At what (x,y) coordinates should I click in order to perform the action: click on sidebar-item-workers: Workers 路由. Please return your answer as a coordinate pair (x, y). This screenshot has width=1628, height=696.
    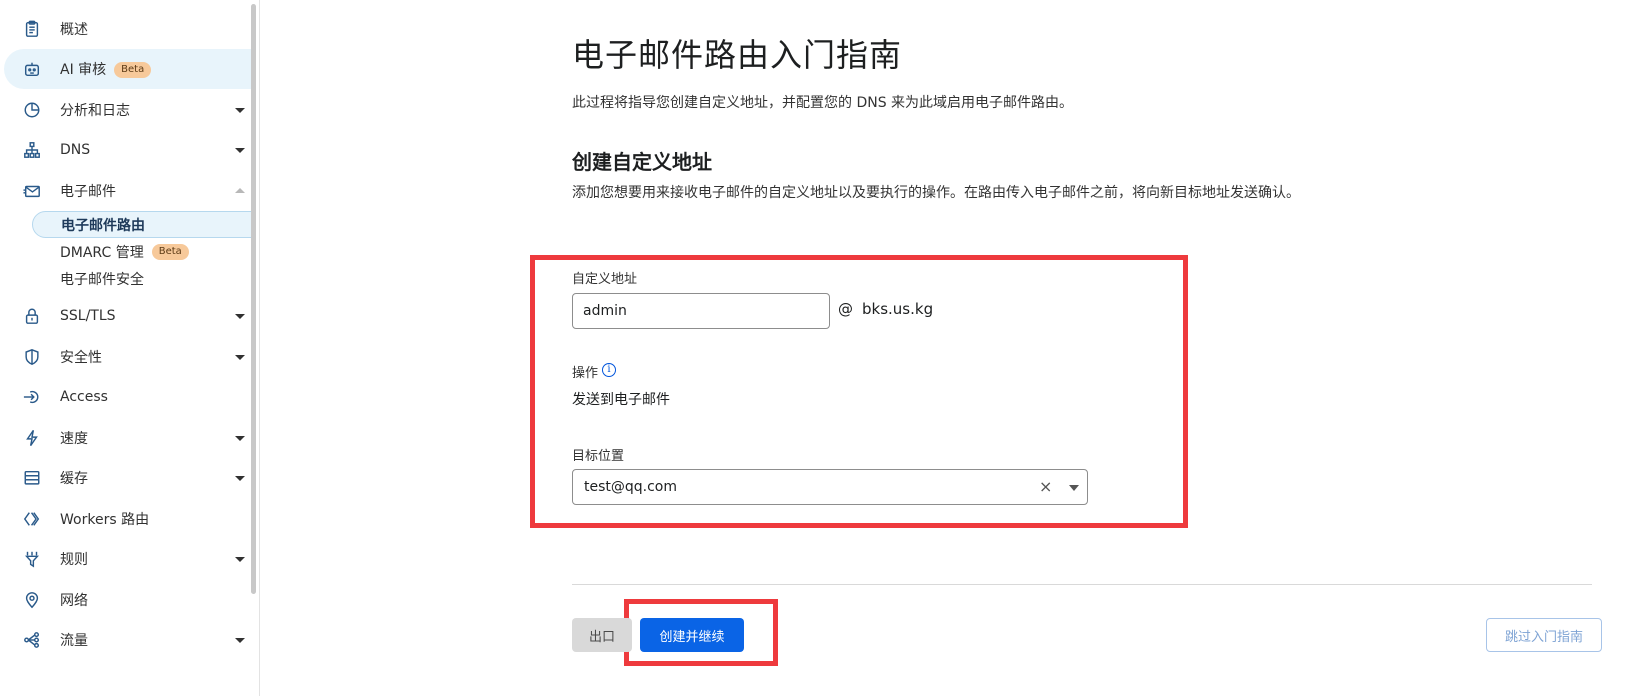
    Looking at the image, I should click on (125, 519).